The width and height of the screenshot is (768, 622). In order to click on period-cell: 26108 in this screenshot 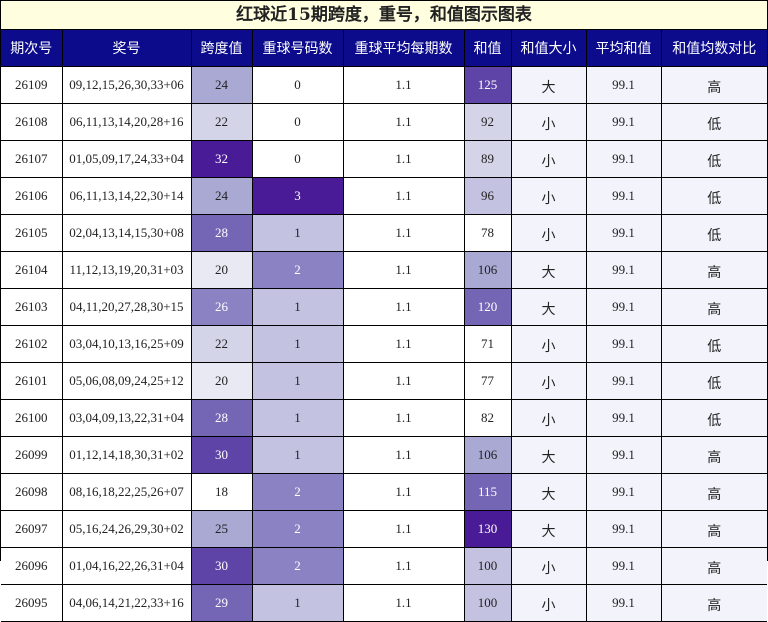, I will do `click(32, 122)`.